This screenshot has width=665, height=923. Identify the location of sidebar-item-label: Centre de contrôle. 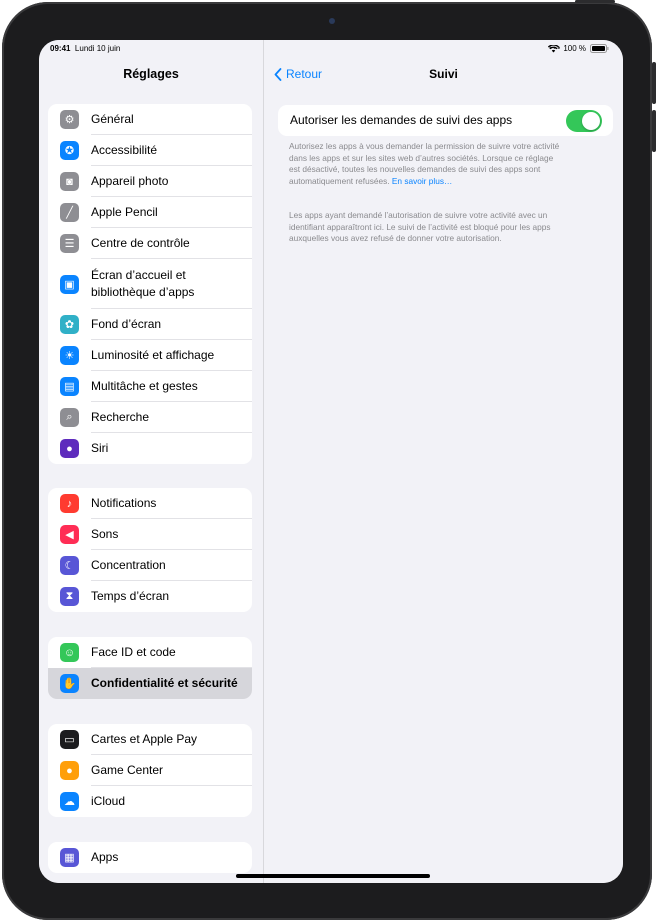
(140, 243).